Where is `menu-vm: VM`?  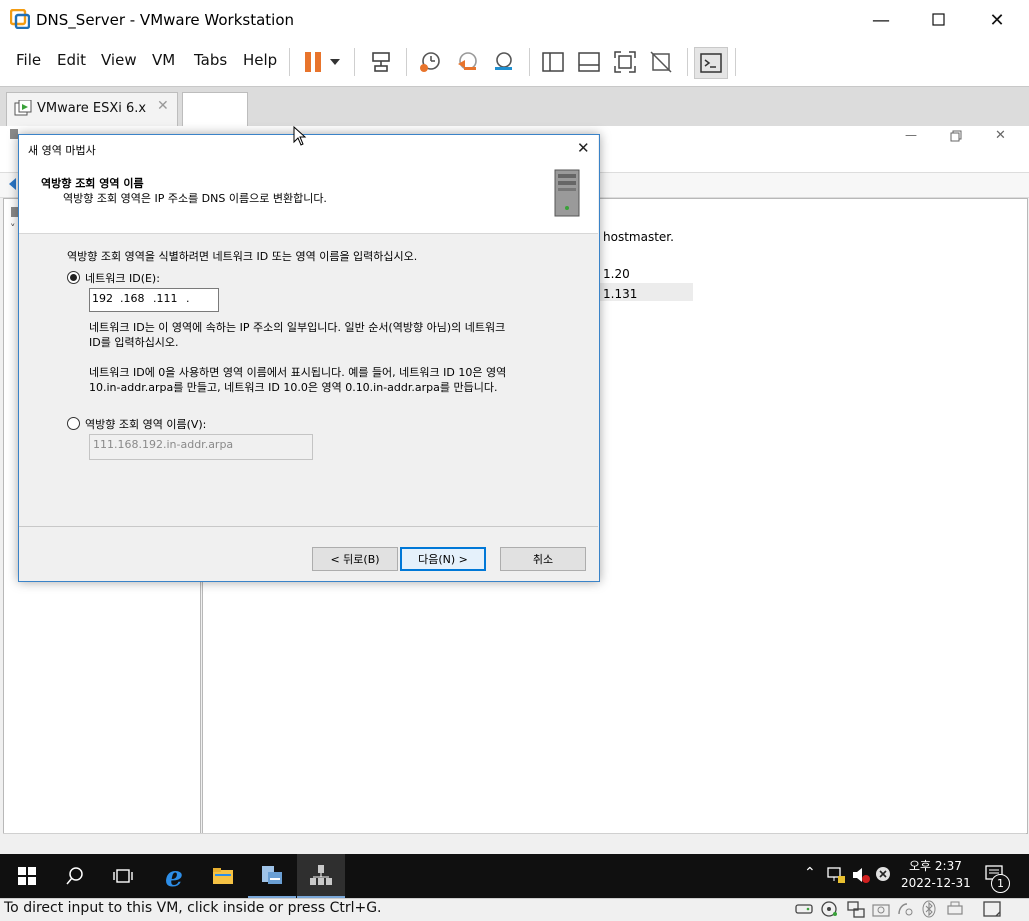
menu-vm: VM is located at coordinates (163, 60).